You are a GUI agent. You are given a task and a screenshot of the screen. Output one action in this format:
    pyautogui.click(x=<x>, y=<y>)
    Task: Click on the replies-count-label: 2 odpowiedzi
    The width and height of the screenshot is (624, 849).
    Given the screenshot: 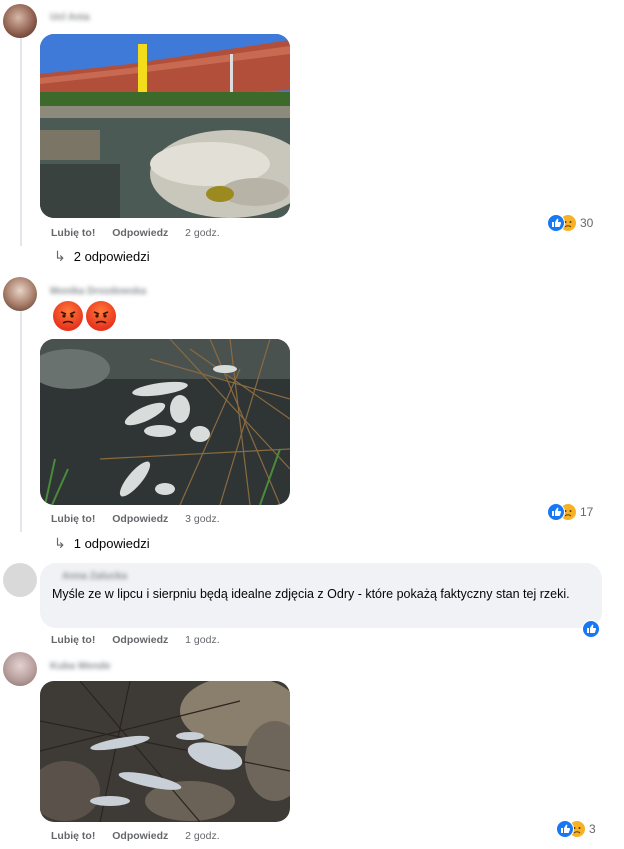 What is the action you would take?
    pyautogui.click(x=111, y=256)
    